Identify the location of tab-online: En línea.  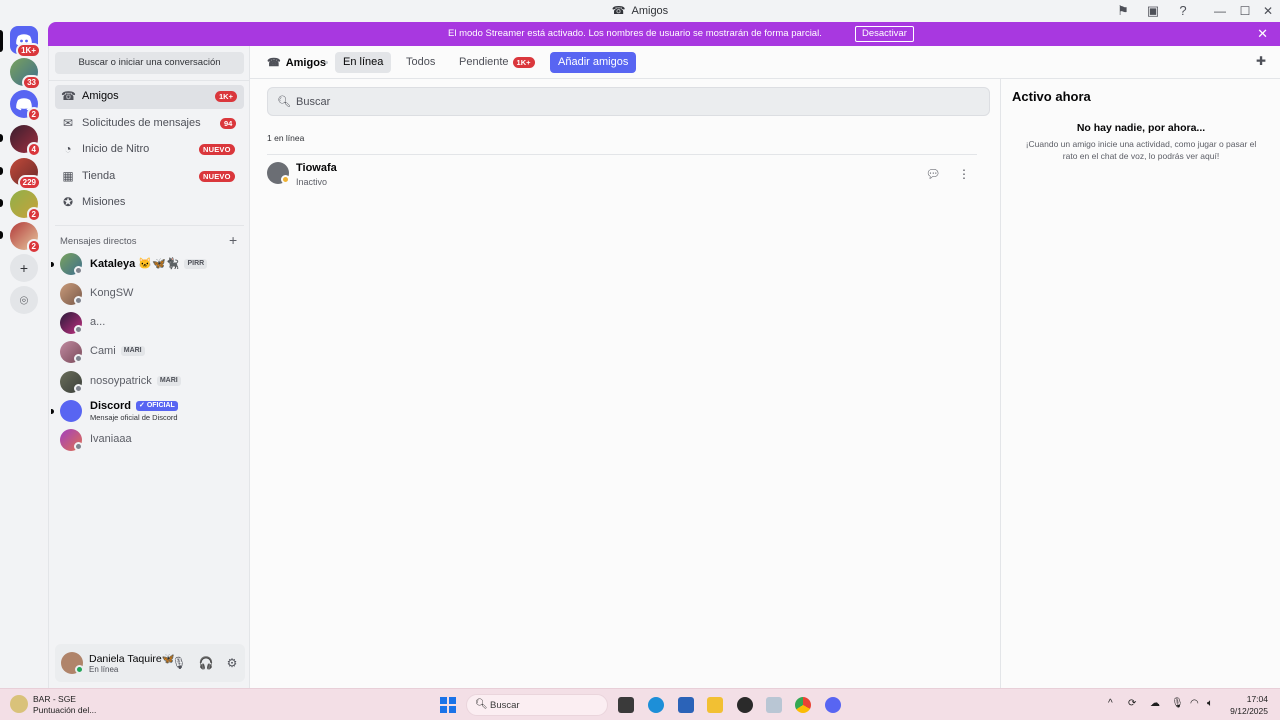
(363, 62).